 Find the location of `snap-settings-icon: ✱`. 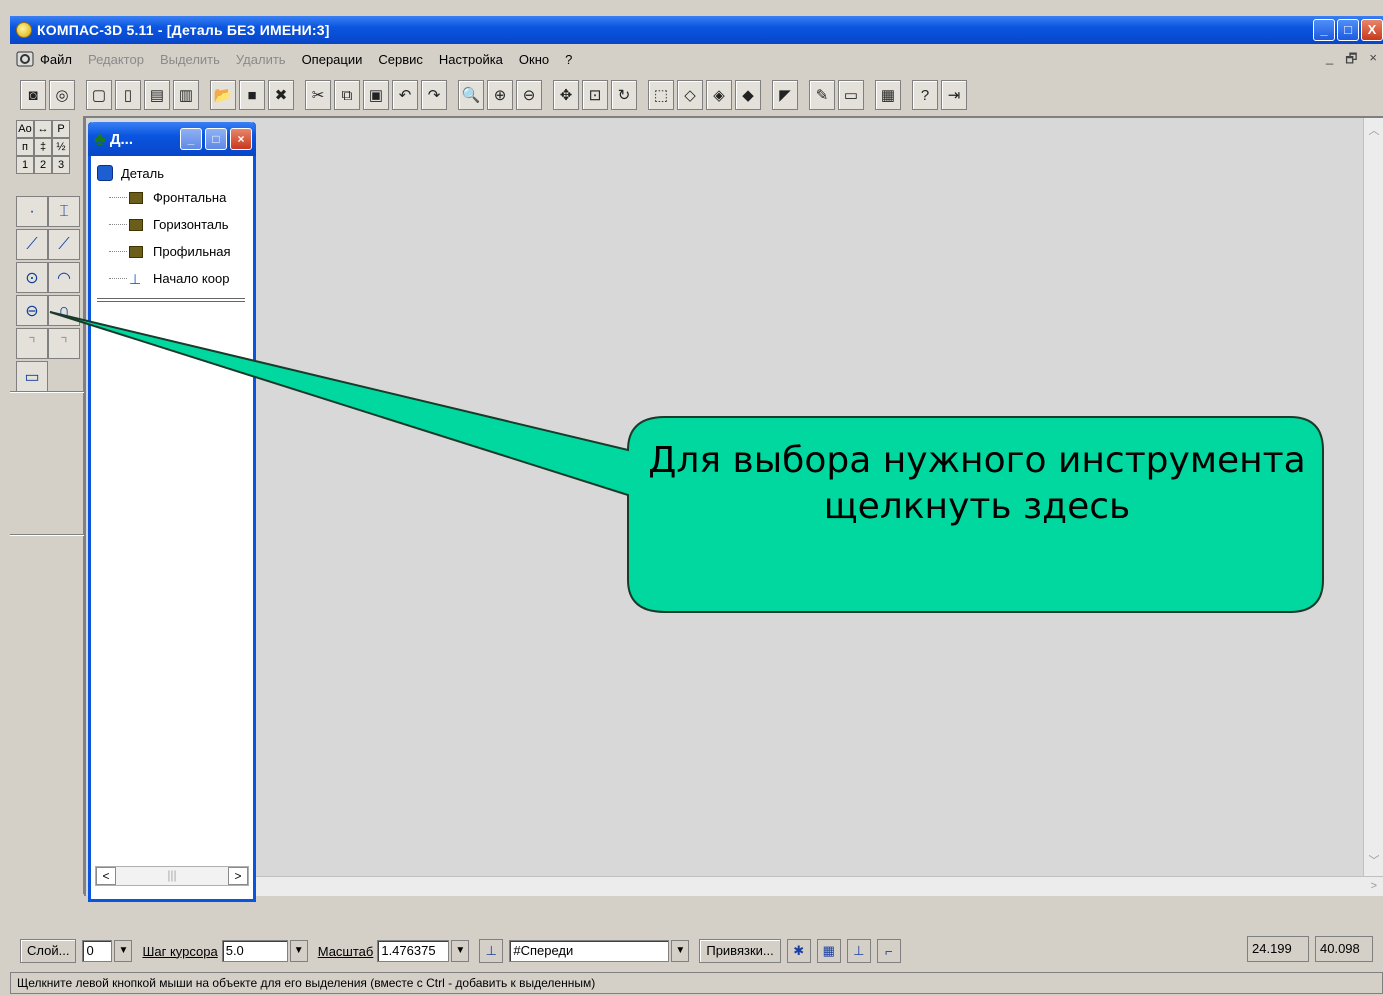

snap-settings-icon: ✱ is located at coordinates (798, 951).